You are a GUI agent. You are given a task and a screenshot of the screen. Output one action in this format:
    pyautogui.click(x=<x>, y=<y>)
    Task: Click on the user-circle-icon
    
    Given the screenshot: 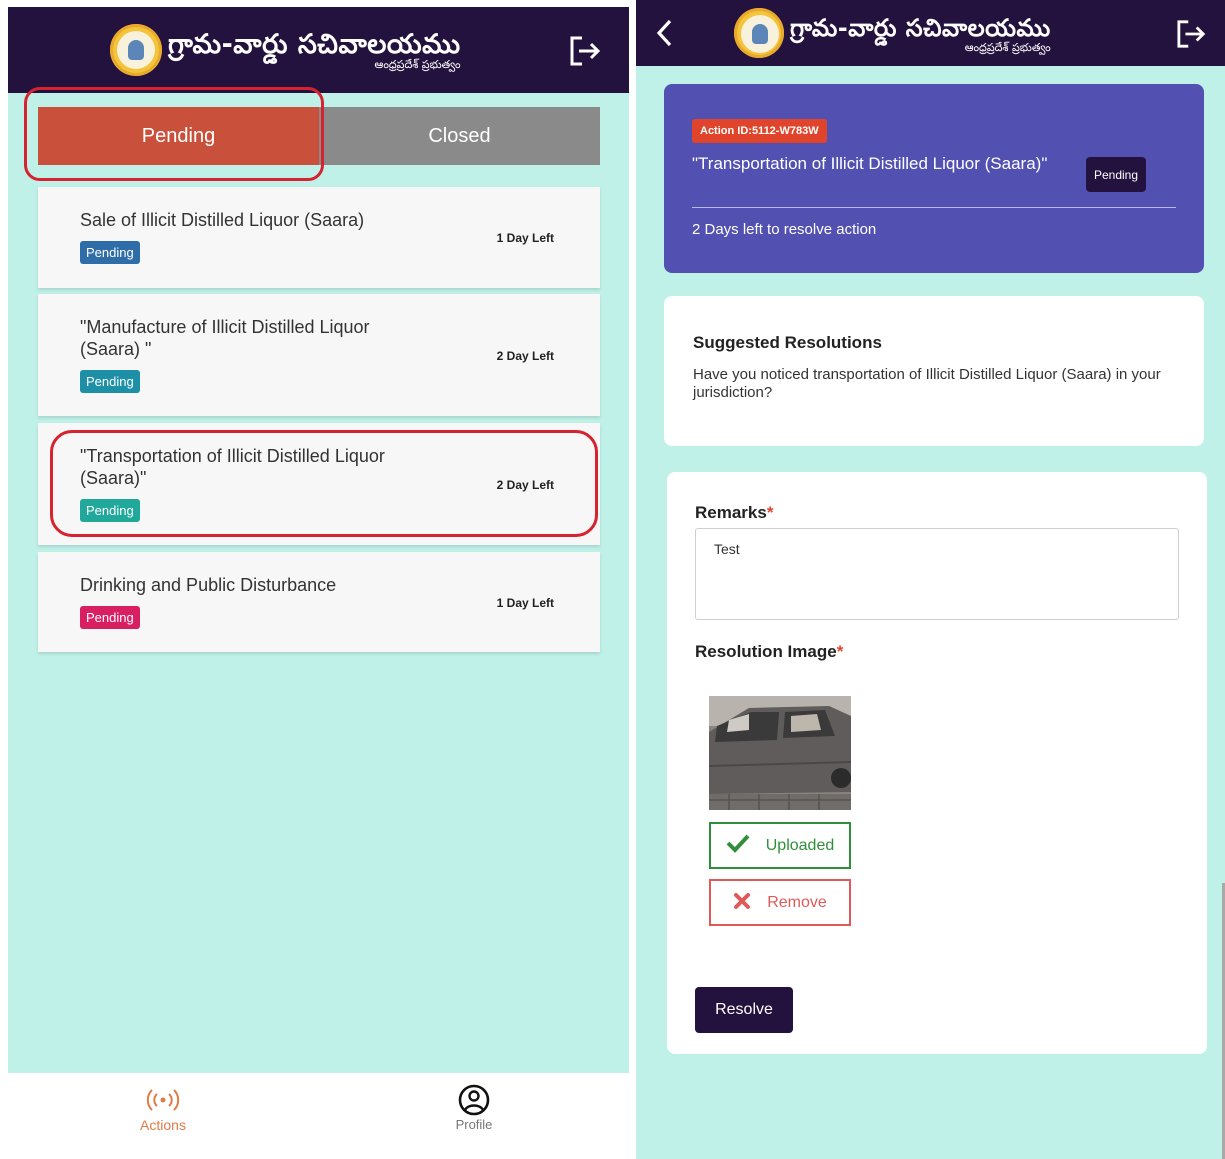 What is the action you would take?
    pyautogui.click(x=474, y=1100)
    